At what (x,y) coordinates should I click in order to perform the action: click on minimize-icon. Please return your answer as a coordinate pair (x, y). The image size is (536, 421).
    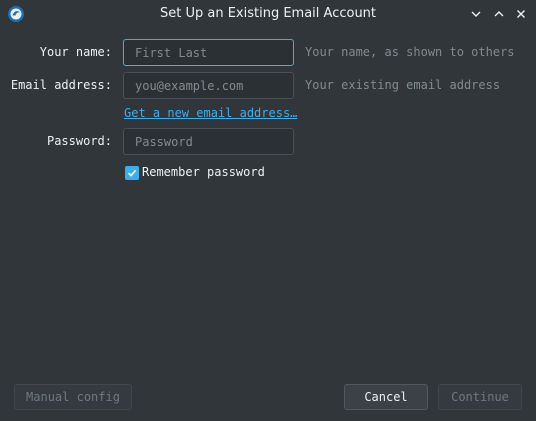
    Looking at the image, I should click on (476, 14).